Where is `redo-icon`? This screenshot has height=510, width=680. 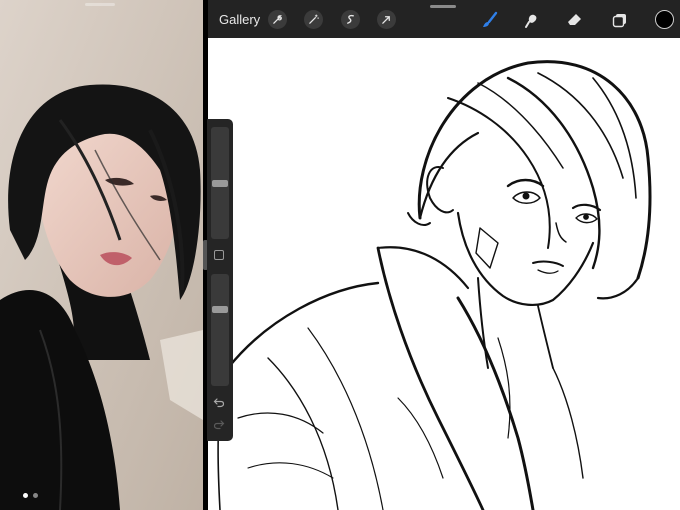
redo-icon is located at coordinates (219, 425).